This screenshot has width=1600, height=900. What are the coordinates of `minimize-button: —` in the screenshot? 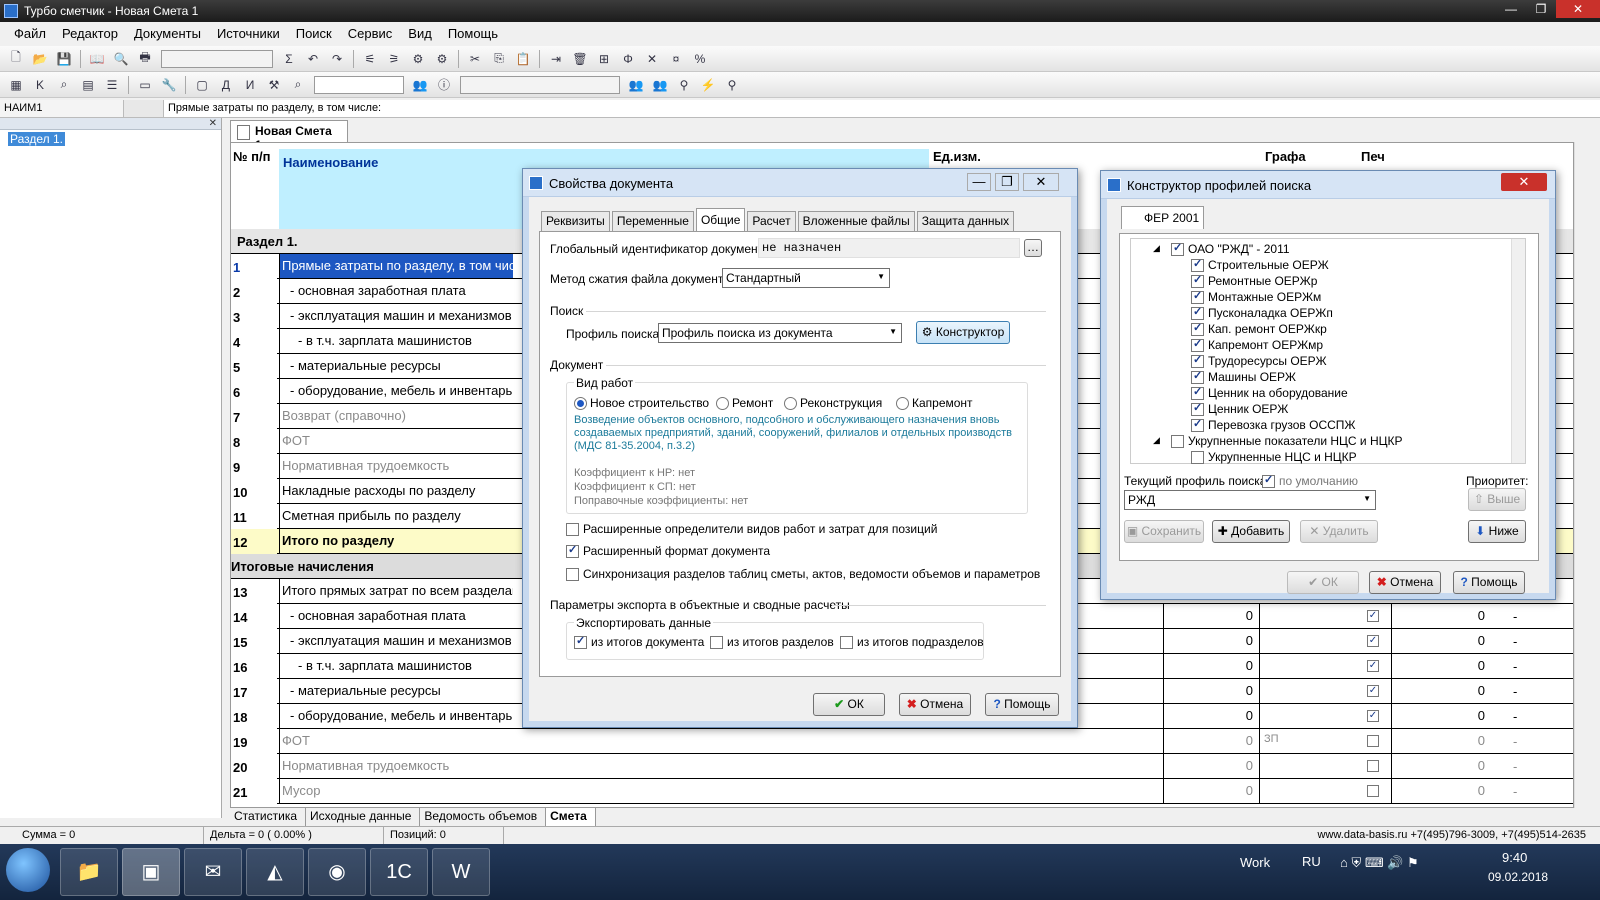 It's located at (1511, 9).